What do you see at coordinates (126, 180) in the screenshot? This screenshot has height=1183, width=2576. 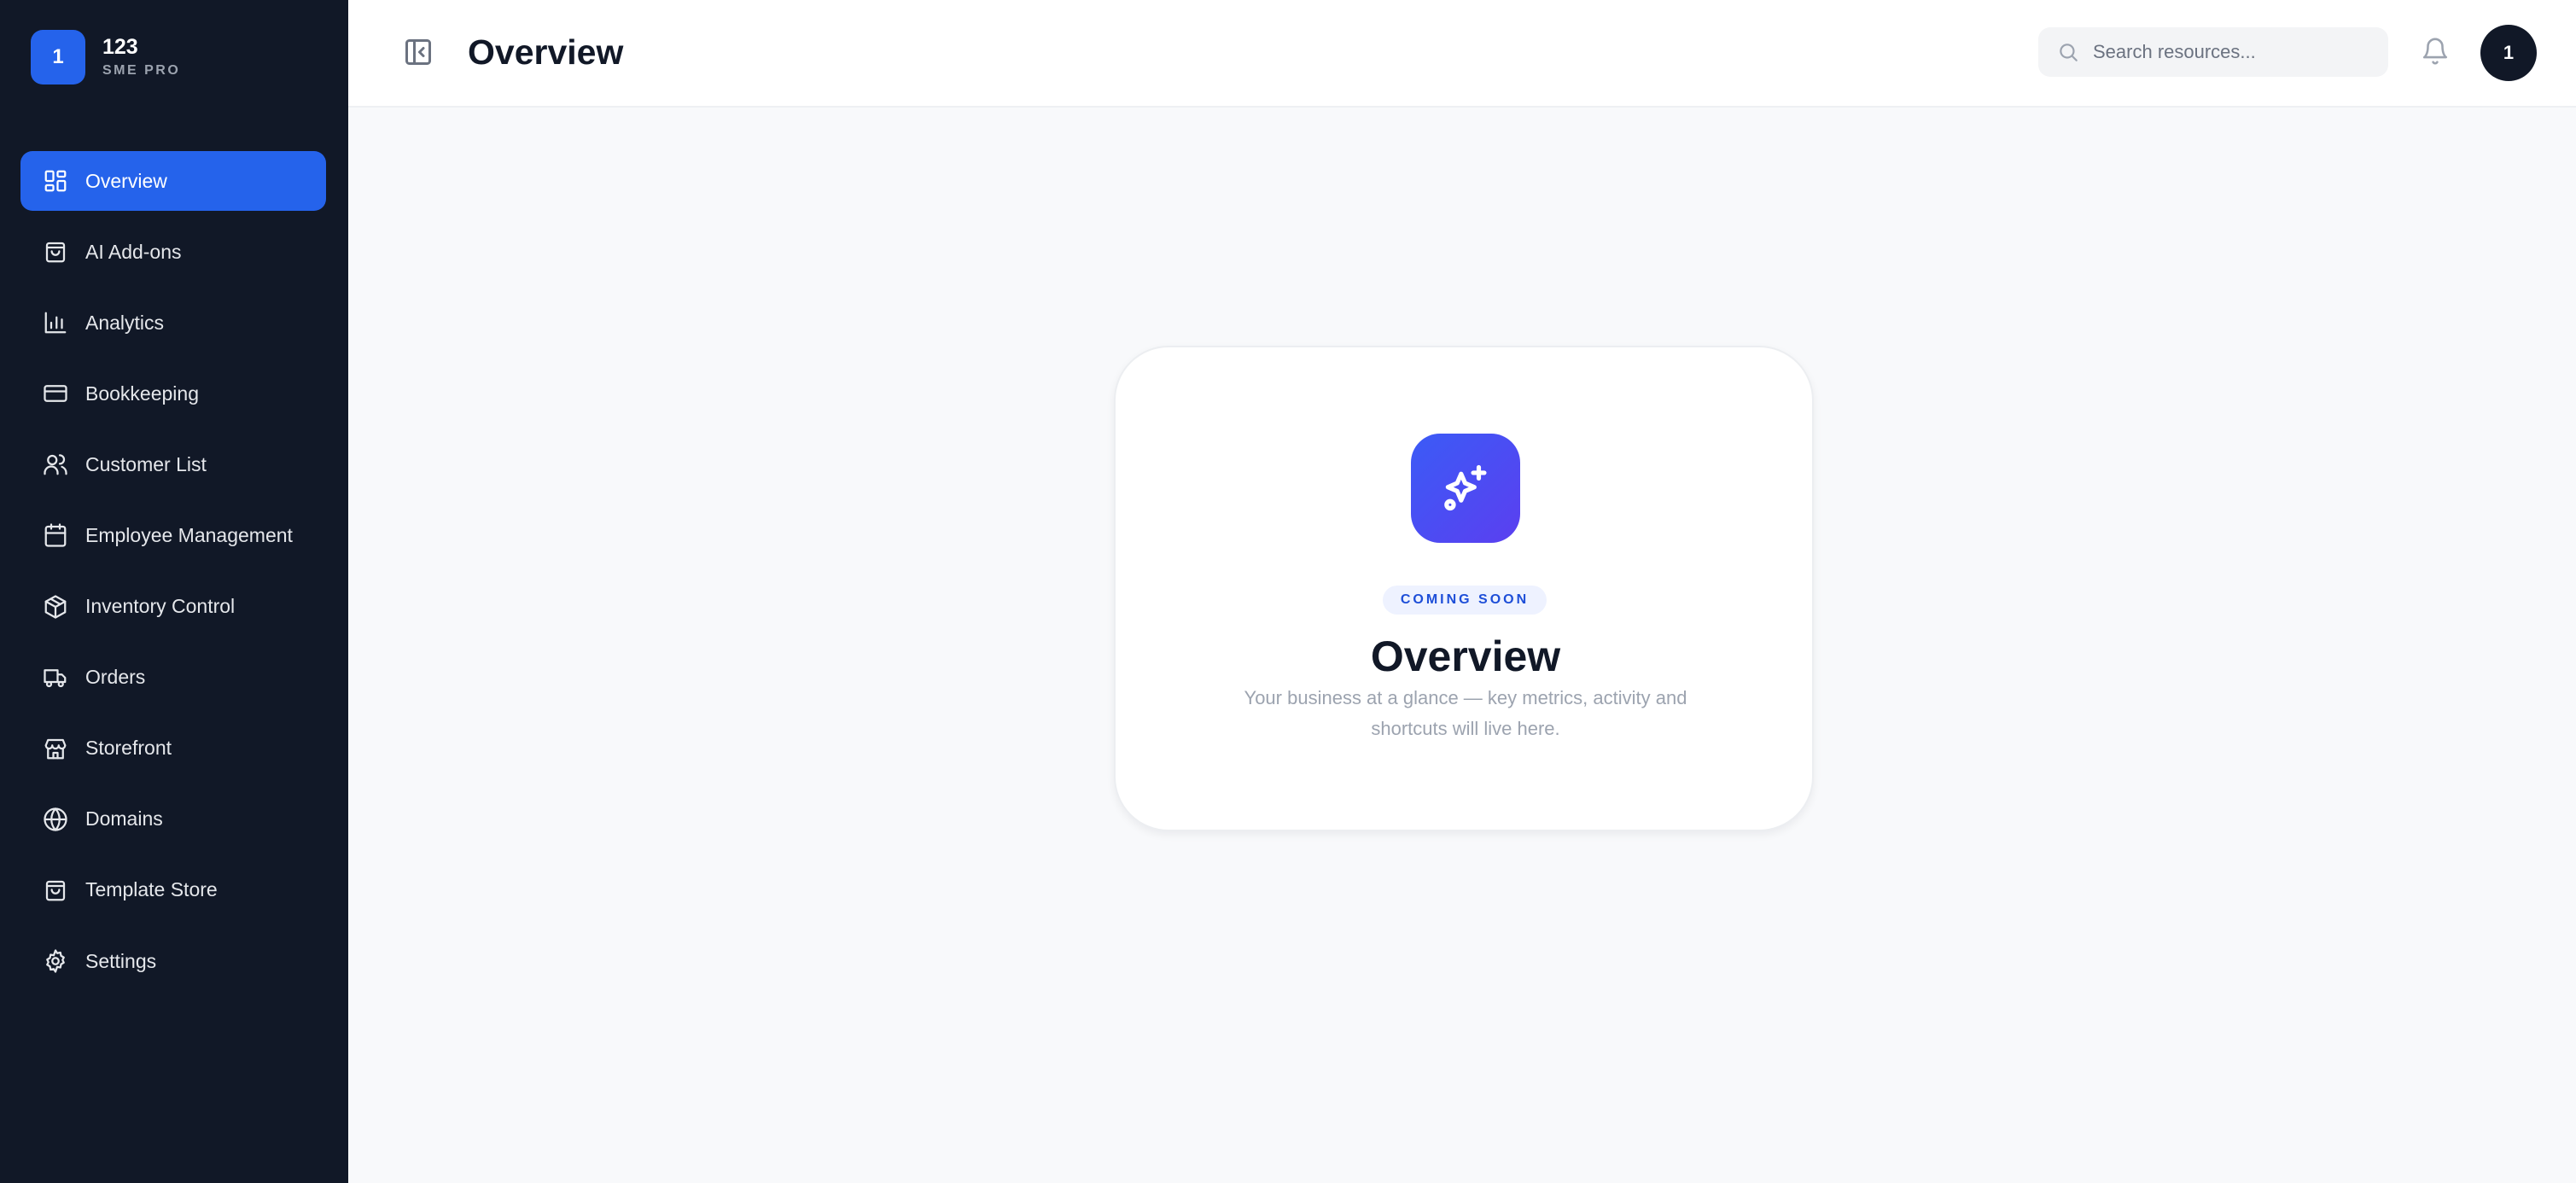 I see `sidebar-item-label: Overview` at bounding box center [126, 180].